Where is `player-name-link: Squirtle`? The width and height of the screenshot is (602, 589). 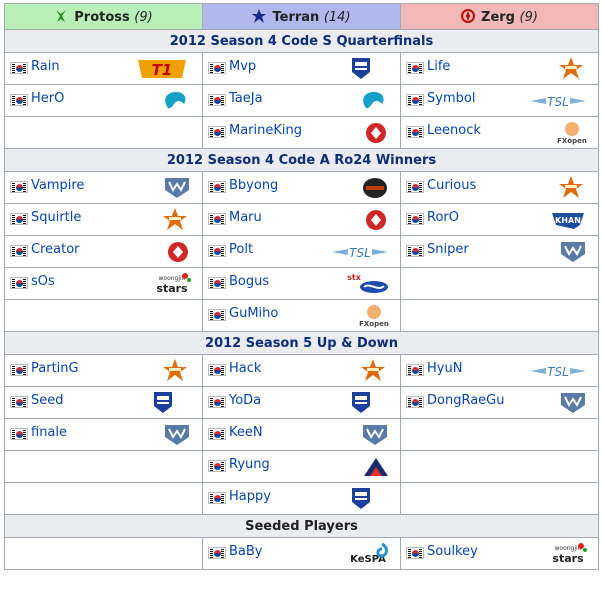
player-name-link: Squirtle is located at coordinates (56, 217).